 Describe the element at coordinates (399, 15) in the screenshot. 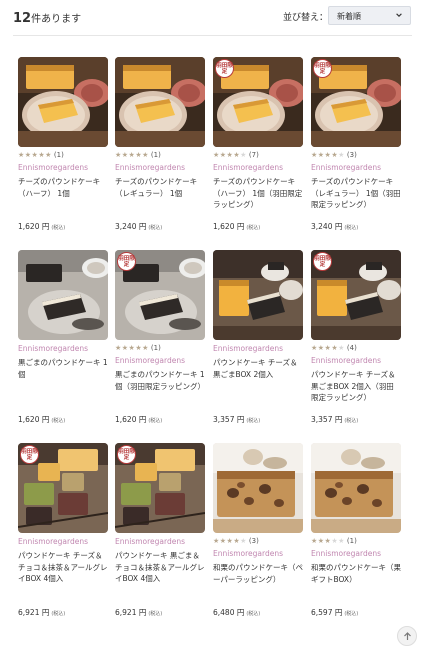

I see `chevron-down-icon` at that location.